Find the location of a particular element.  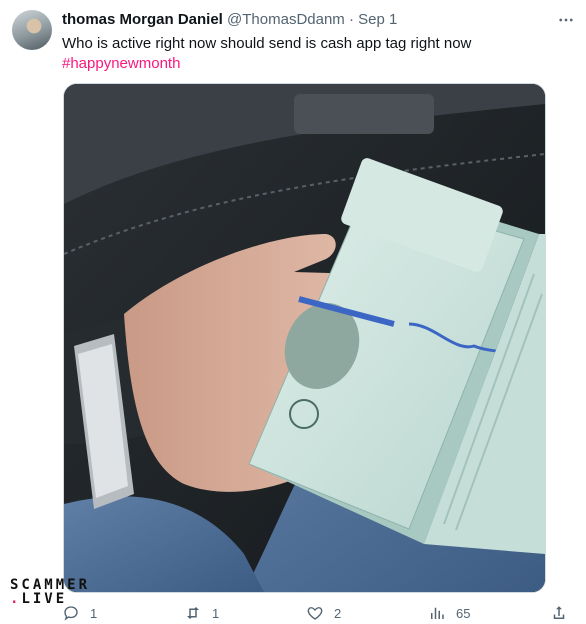

reply-button: 1 is located at coordinates (79, 613).